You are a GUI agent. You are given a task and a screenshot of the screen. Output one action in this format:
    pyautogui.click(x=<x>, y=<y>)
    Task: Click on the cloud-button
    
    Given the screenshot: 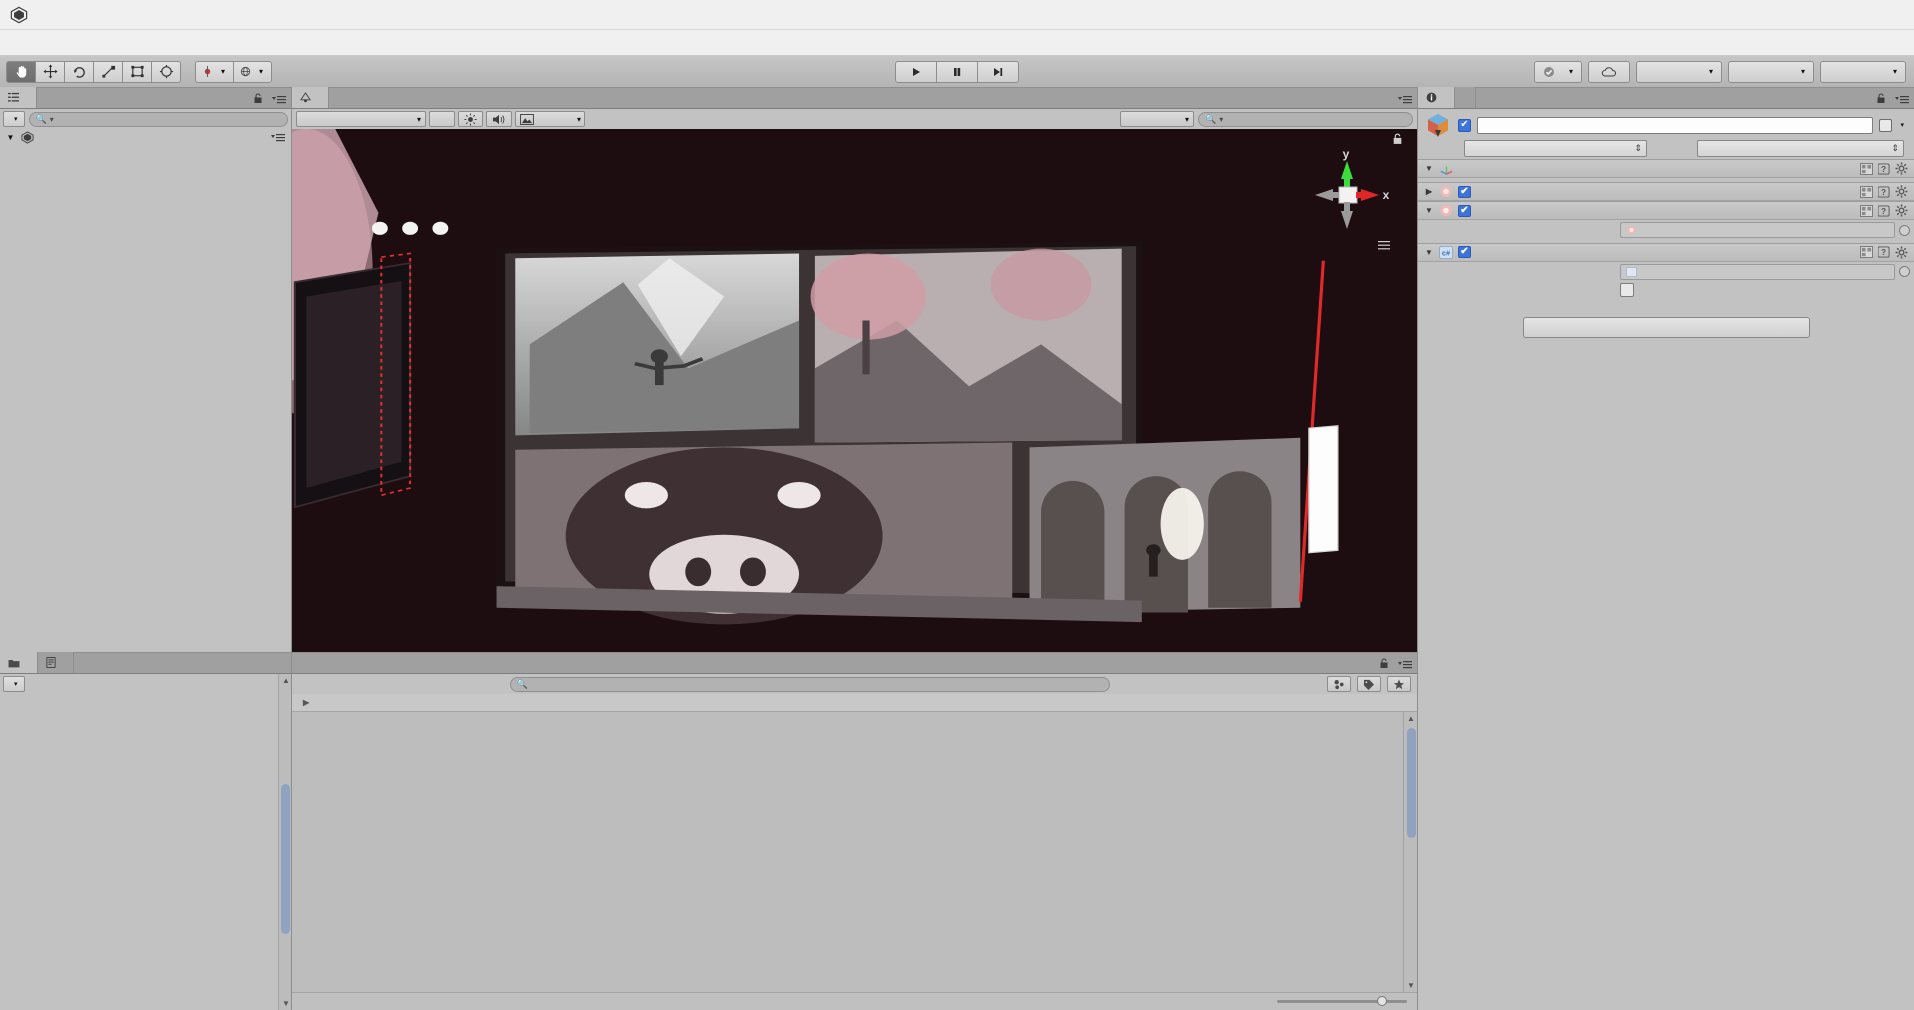 What is the action you would take?
    pyautogui.click(x=1609, y=71)
    